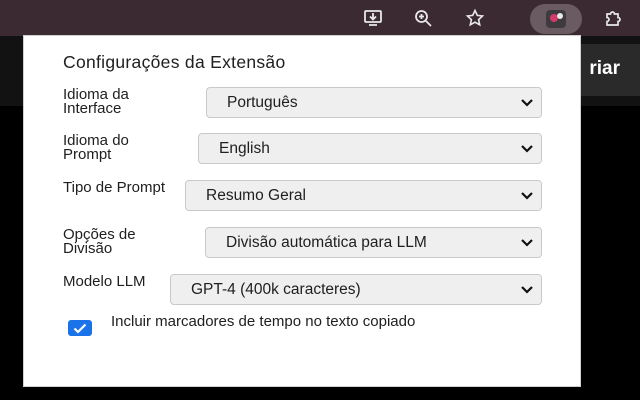  I want to click on split-options-label: Opções de Divisão, so click(99, 241).